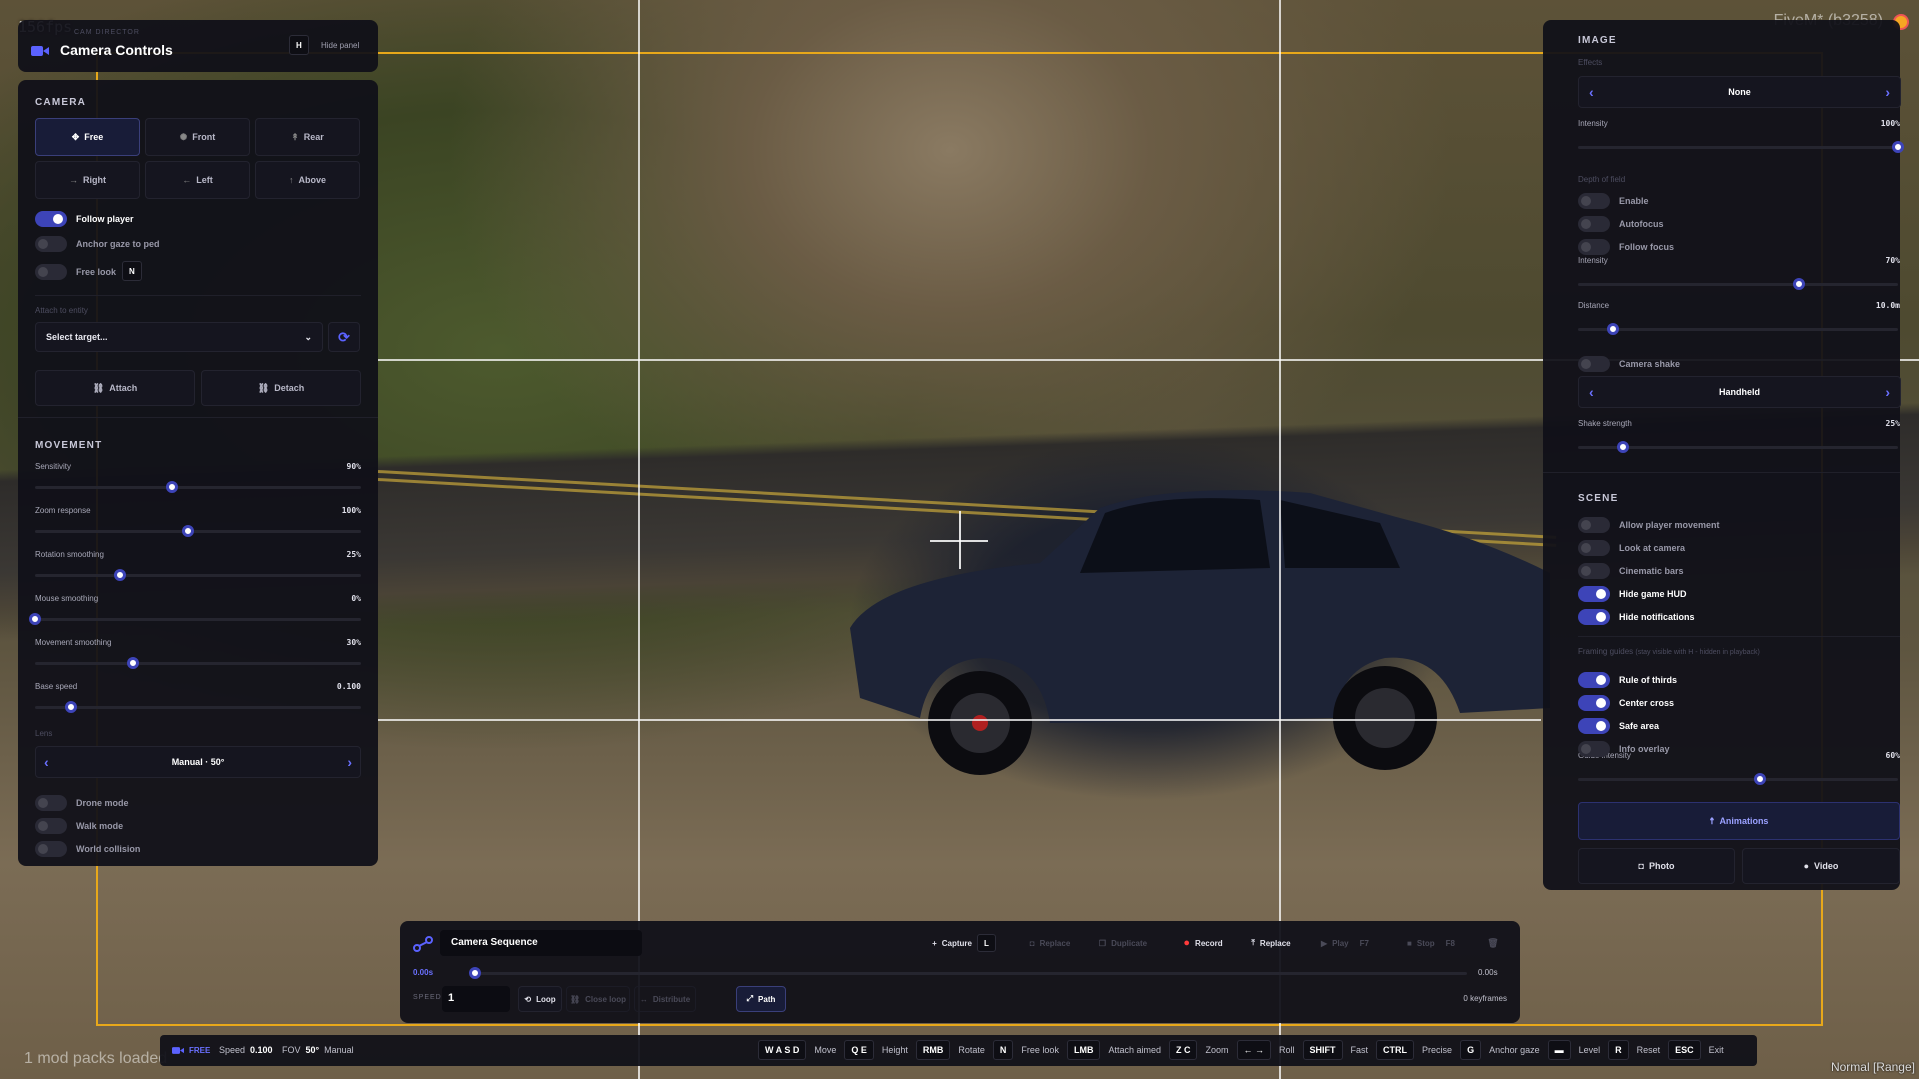 The image size is (1919, 1079). What do you see at coordinates (246, 1050) in the screenshot?
I see `speed-indicator: Speed 0.100` at bounding box center [246, 1050].